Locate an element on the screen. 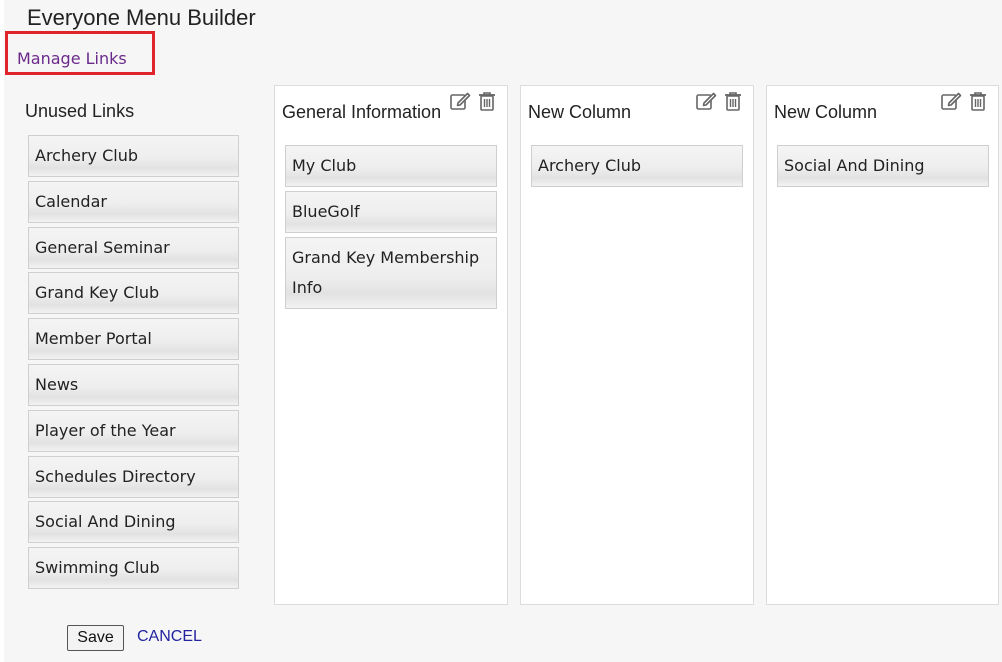 The image size is (1002, 662). unused-link-item: Player of the Year is located at coordinates (133, 430).